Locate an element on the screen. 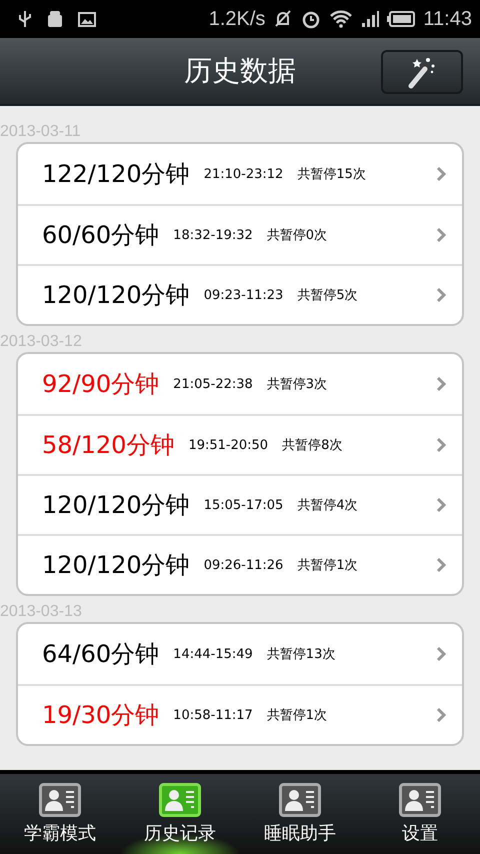 The height and width of the screenshot is (854, 480). record-row: 120/120分钟 09:23-11:23 共暂停5次 is located at coordinates (240, 294).